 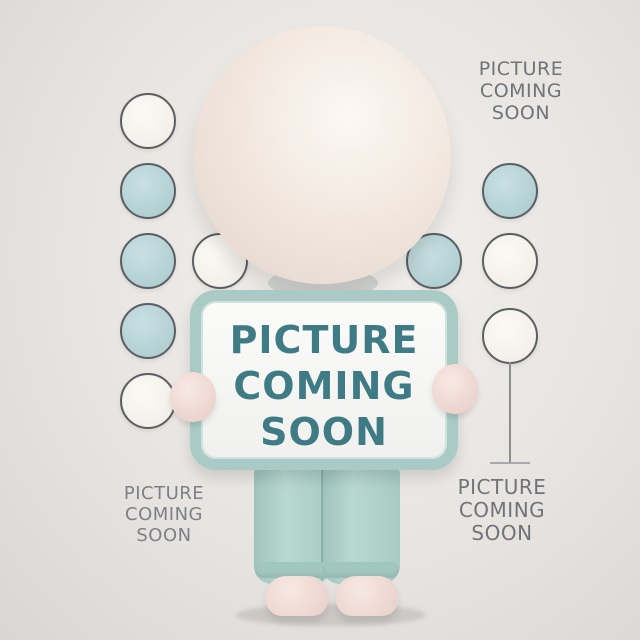 I want to click on sign-line: COMING, so click(x=324, y=386).